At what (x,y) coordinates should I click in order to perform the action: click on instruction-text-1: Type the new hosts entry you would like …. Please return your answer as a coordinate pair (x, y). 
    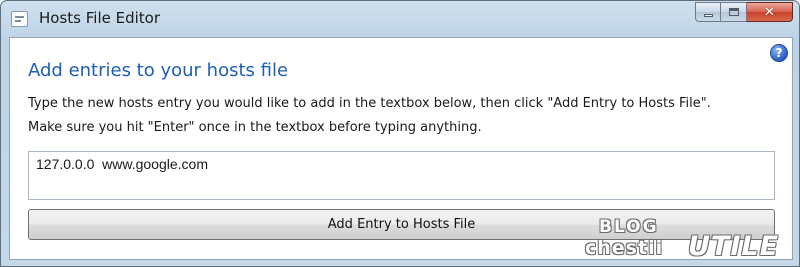
    Looking at the image, I should click on (369, 103).